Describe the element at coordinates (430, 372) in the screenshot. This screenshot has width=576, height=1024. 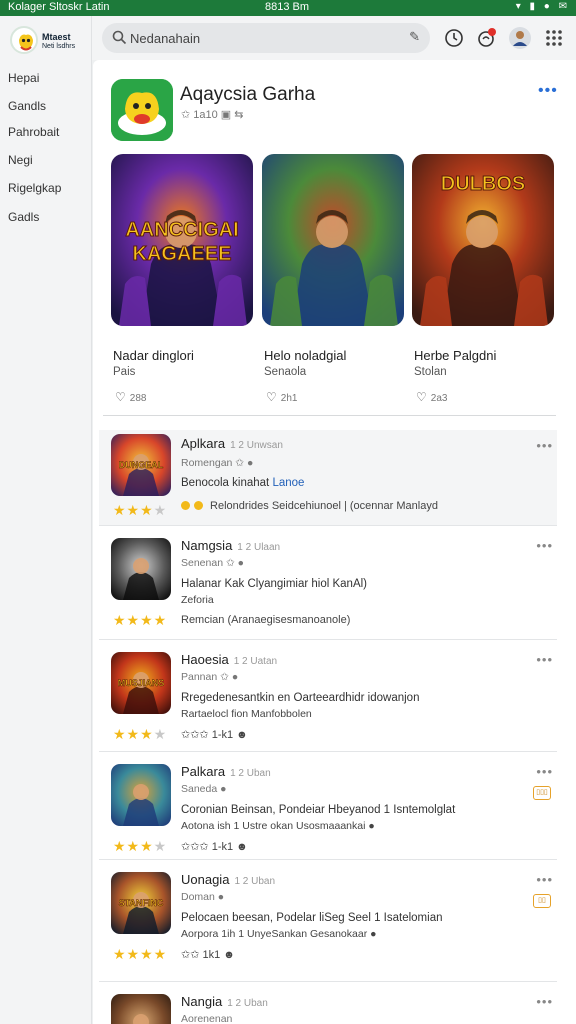
I see `card-subtitle: Stolan` at that location.